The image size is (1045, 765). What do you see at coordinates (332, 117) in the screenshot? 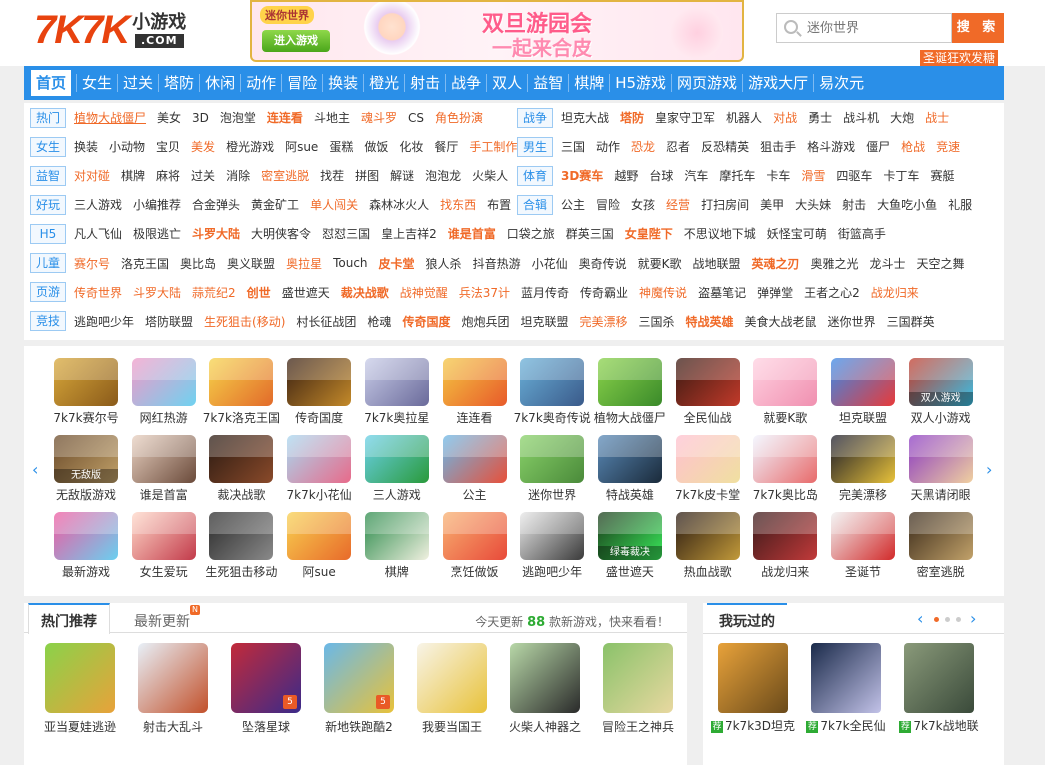
I see `category-link: 斗地主` at bounding box center [332, 117].